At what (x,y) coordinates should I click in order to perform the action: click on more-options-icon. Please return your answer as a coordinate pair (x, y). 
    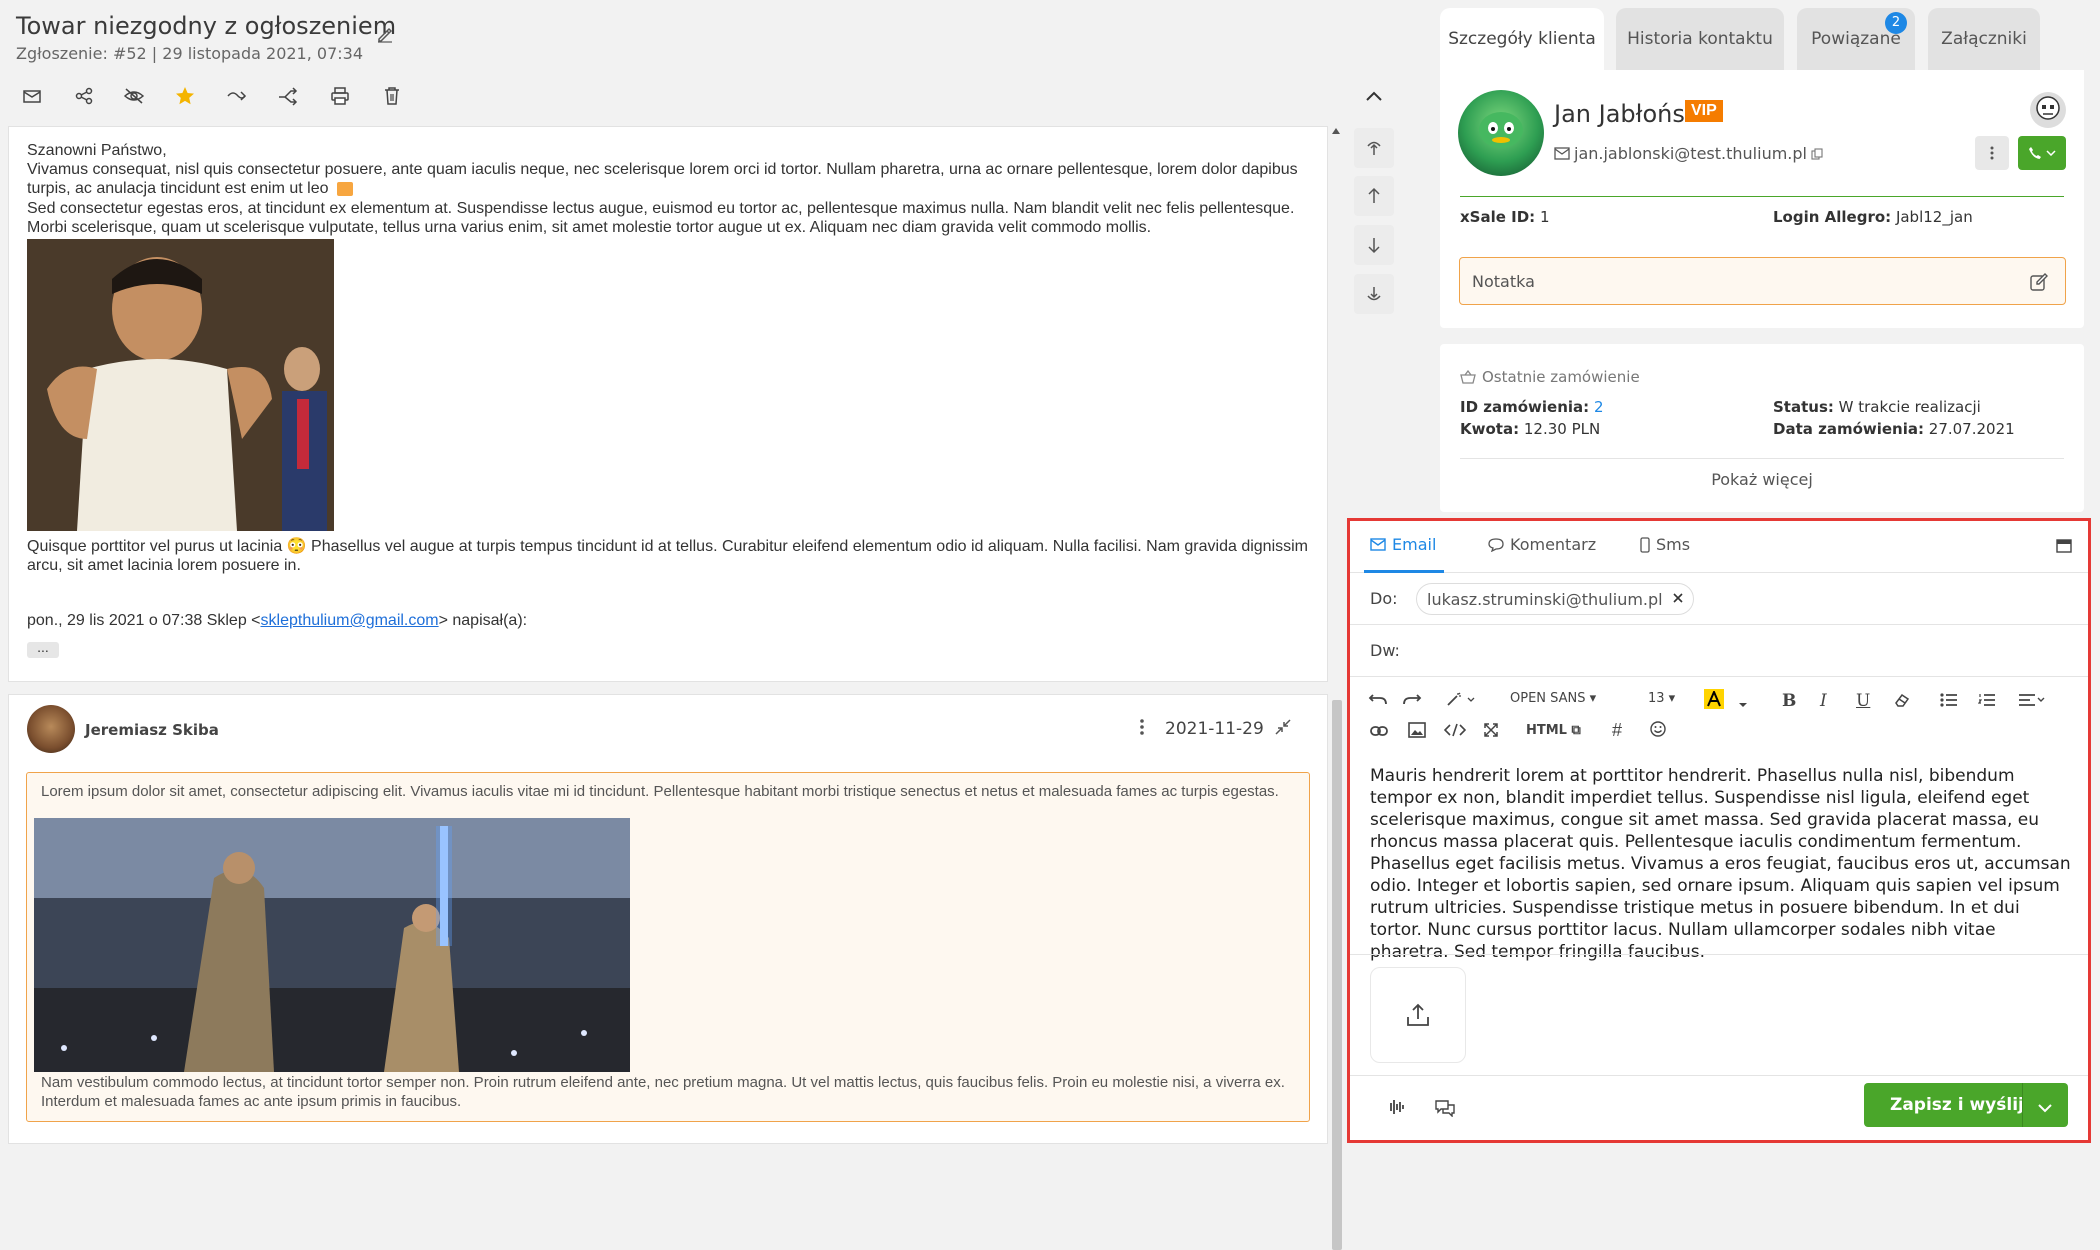
    Looking at the image, I should click on (1142, 729).